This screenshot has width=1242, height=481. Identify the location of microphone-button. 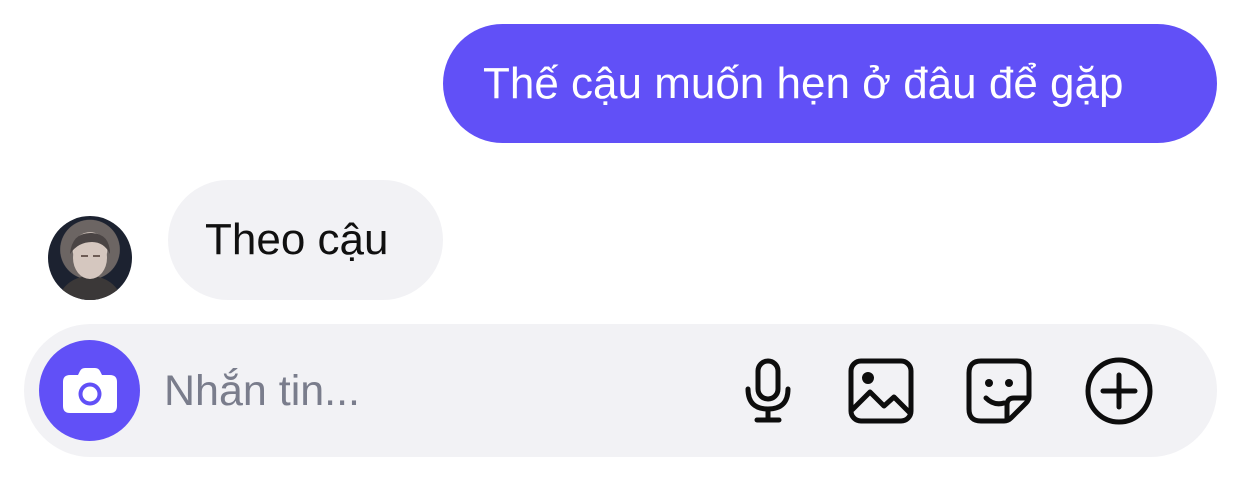
(768, 391).